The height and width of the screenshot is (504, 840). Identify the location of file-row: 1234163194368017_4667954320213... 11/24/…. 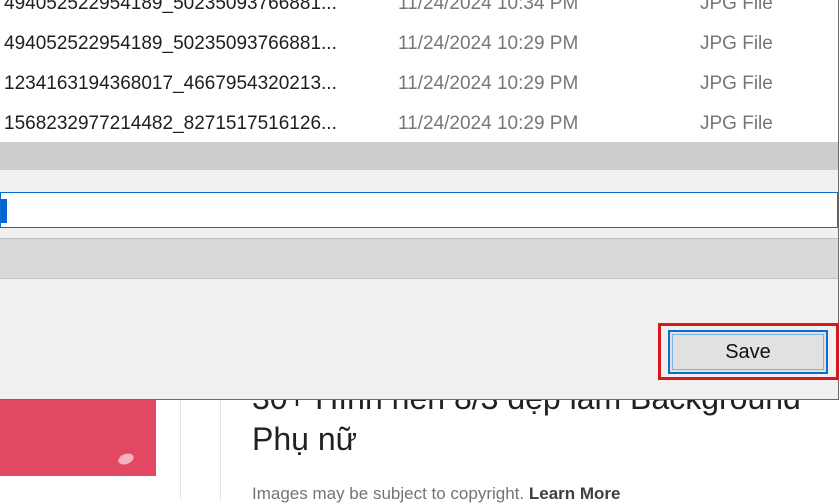
(419, 84).